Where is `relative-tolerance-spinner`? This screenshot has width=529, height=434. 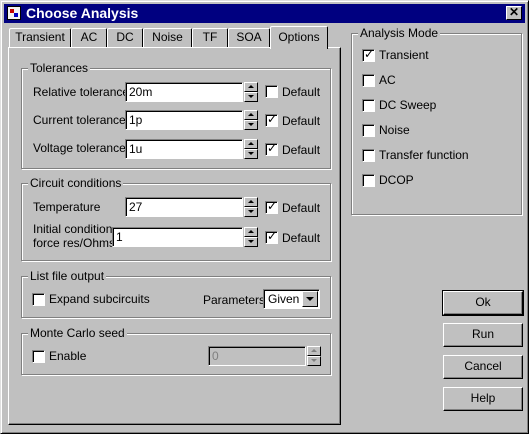 relative-tolerance-spinner is located at coordinates (251, 92).